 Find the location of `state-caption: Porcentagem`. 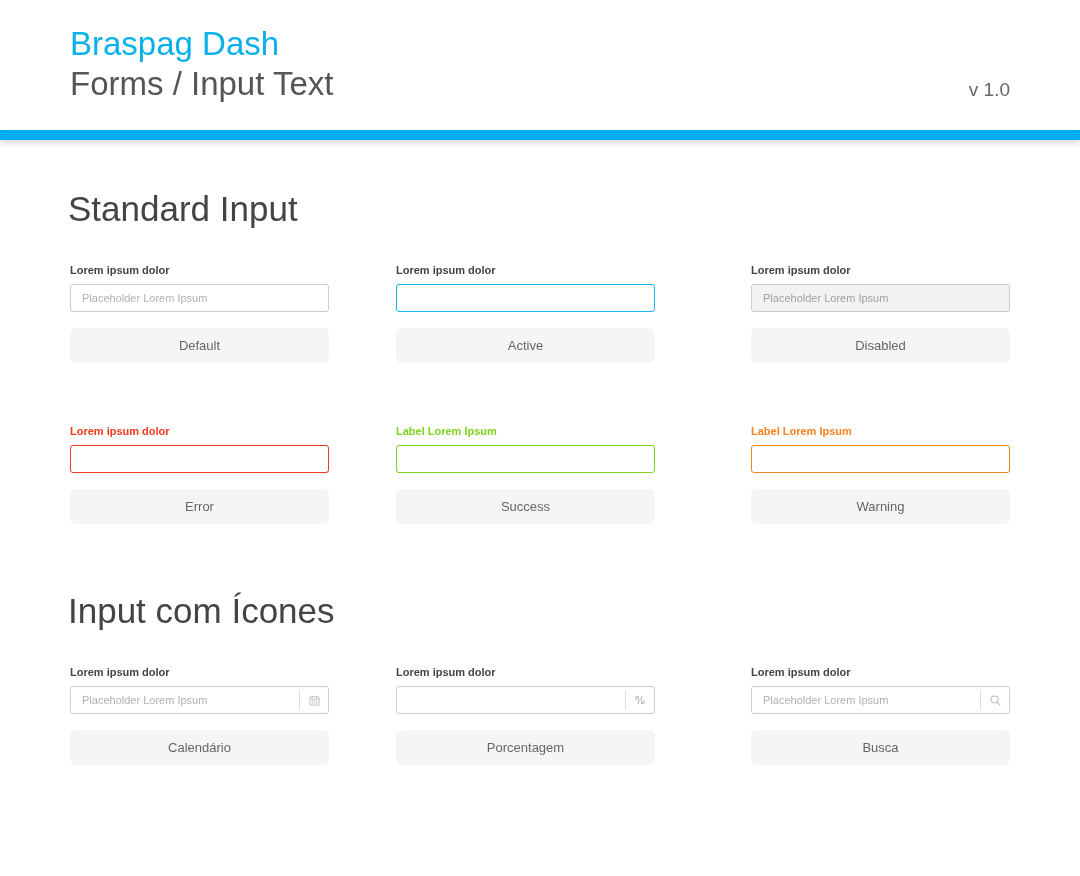

state-caption: Porcentagem is located at coordinates (525, 747).